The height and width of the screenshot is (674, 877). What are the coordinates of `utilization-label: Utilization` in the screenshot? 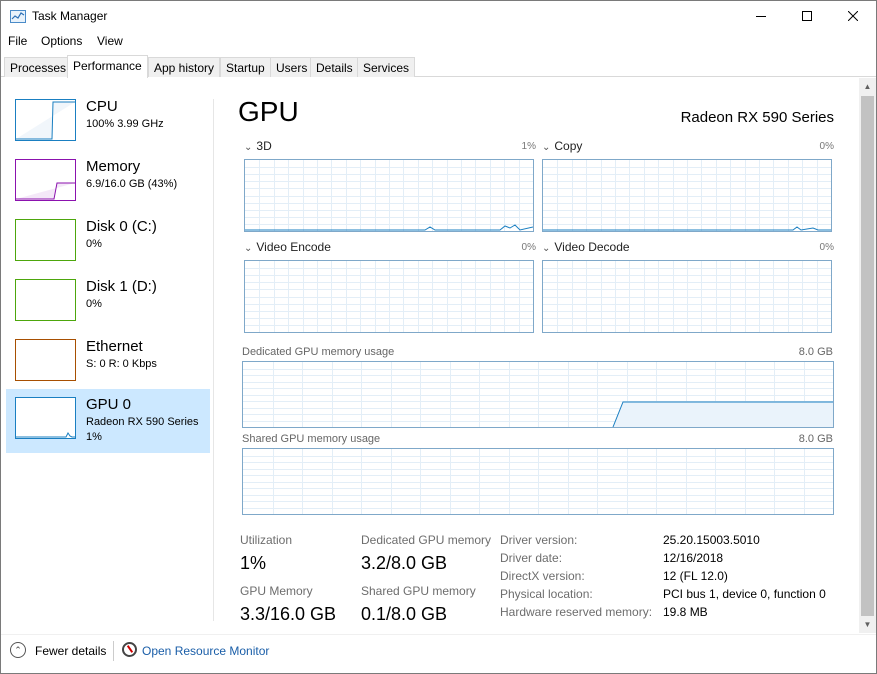 It's located at (266, 540).